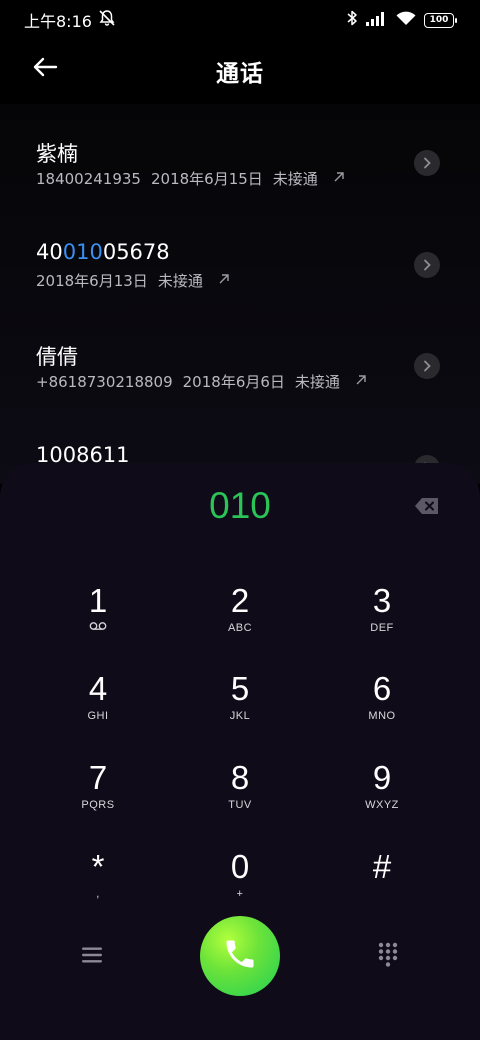 This screenshot has width=480, height=1040. I want to click on key-4: 4 GHI, so click(98, 709).